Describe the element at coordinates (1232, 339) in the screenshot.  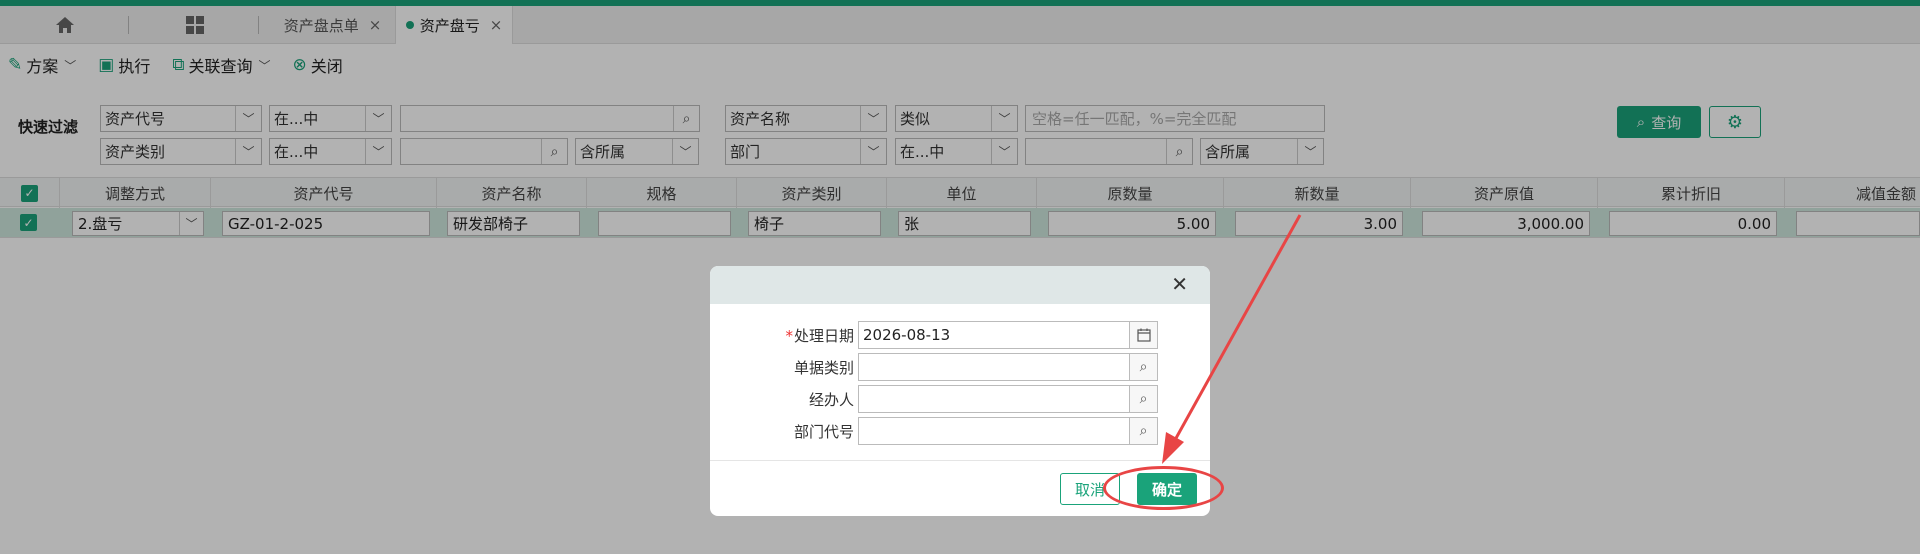
I see `annotation-arrow` at that location.